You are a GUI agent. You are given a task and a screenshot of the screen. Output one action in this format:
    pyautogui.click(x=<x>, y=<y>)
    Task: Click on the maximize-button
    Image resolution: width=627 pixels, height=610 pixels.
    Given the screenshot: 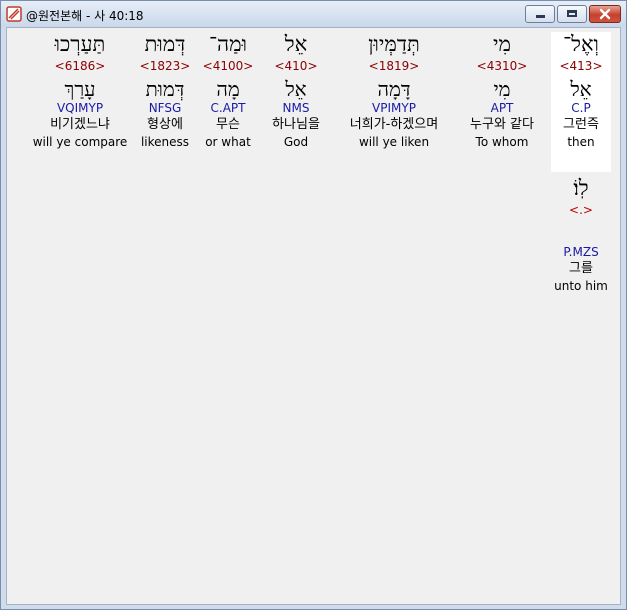 What is the action you would take?
    pyautogui.click(x=572, y=14)
    